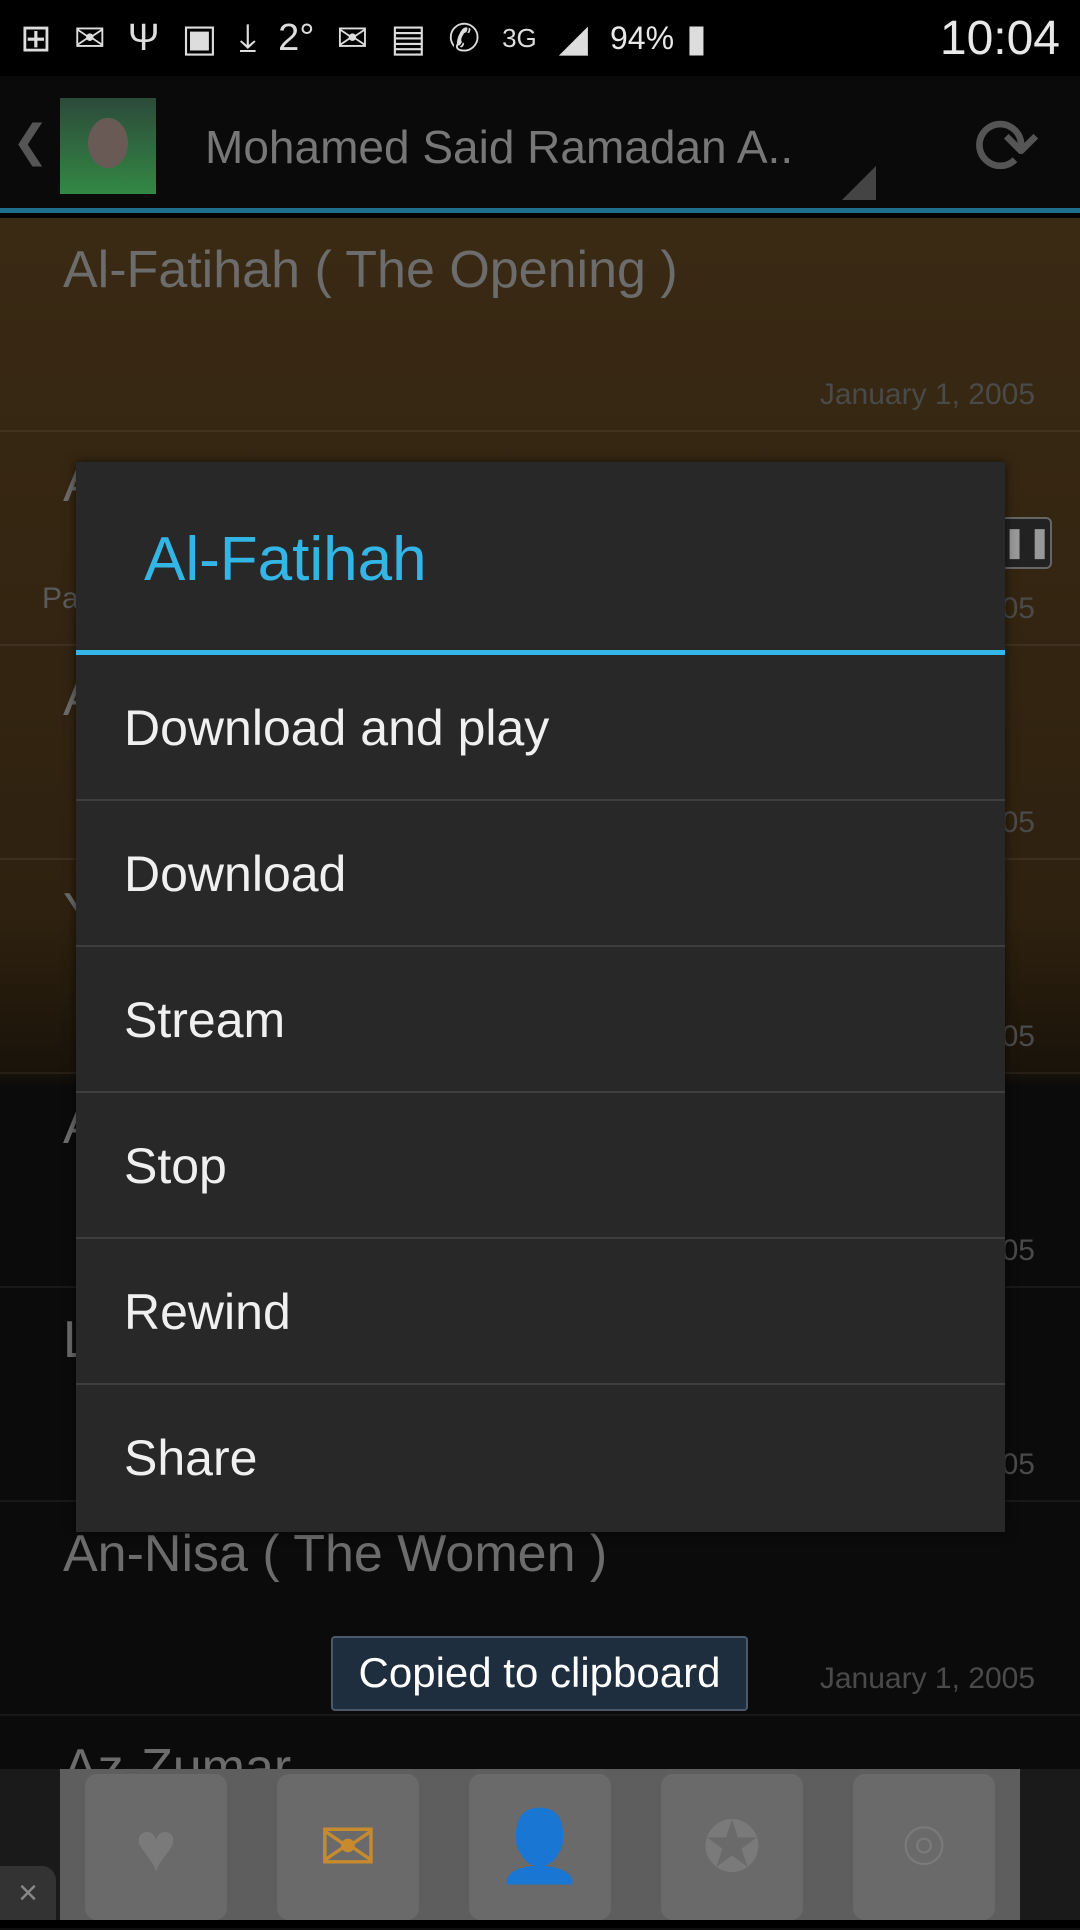  I want to click on menu-item-stop: Stop, so click(540, 1166).